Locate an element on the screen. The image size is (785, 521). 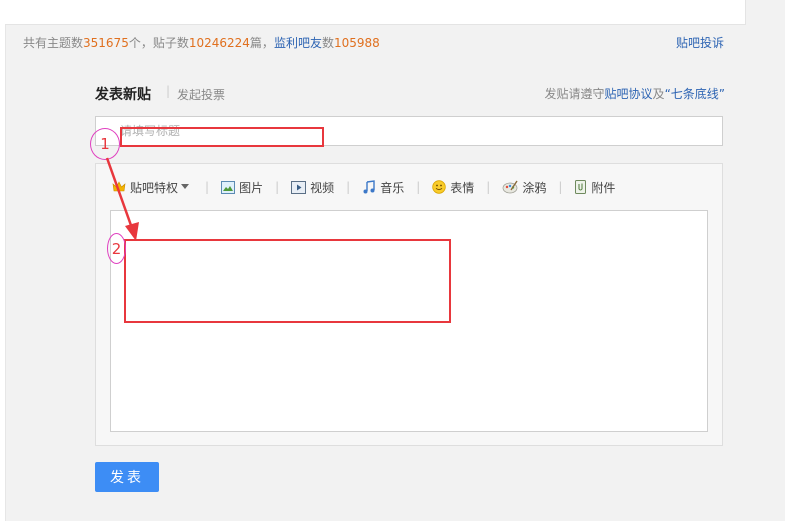
posts-unit: 篇， is located at coordinates (261, 43).